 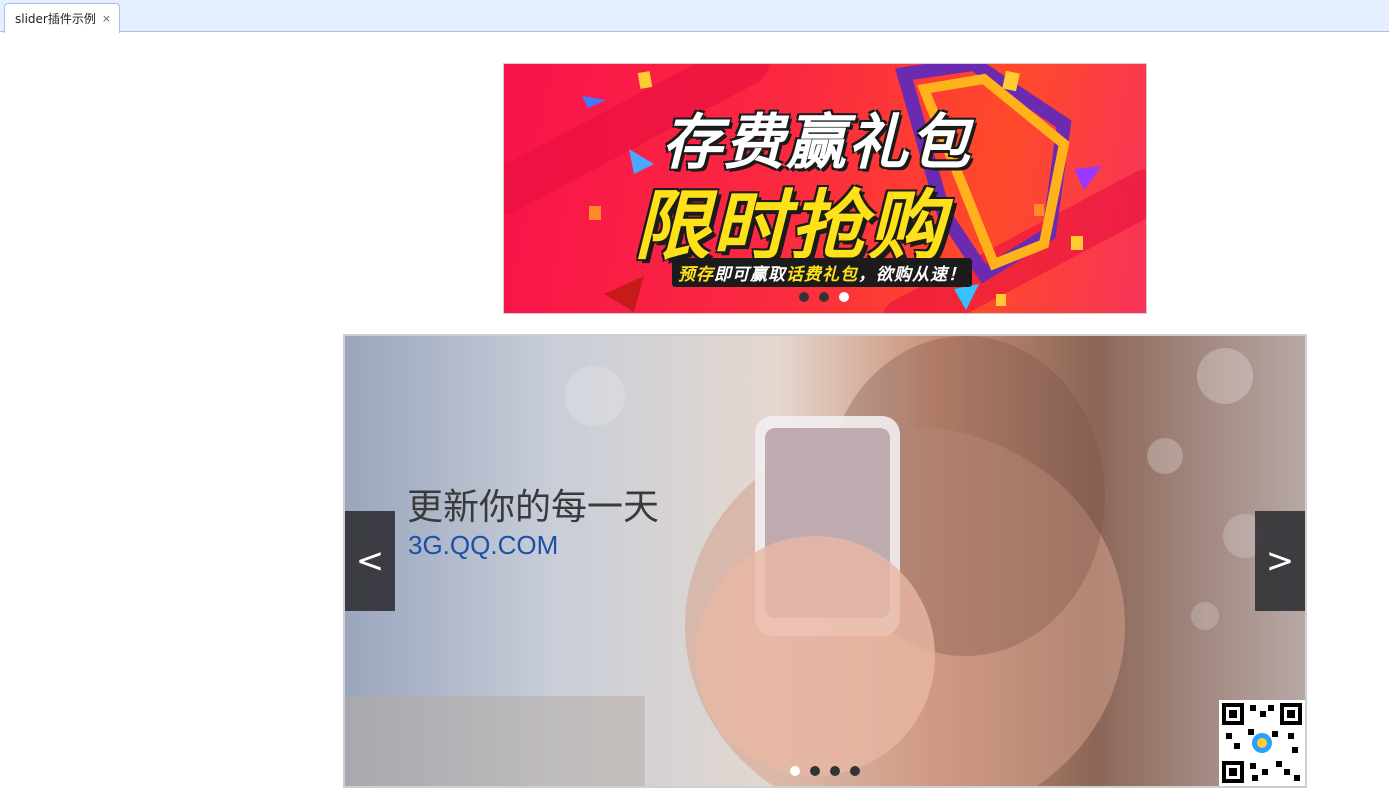 What do you see at coordinates (106, 18) in the screenshot?
I see `close-icon: ×` at bounding box center [106, 18].